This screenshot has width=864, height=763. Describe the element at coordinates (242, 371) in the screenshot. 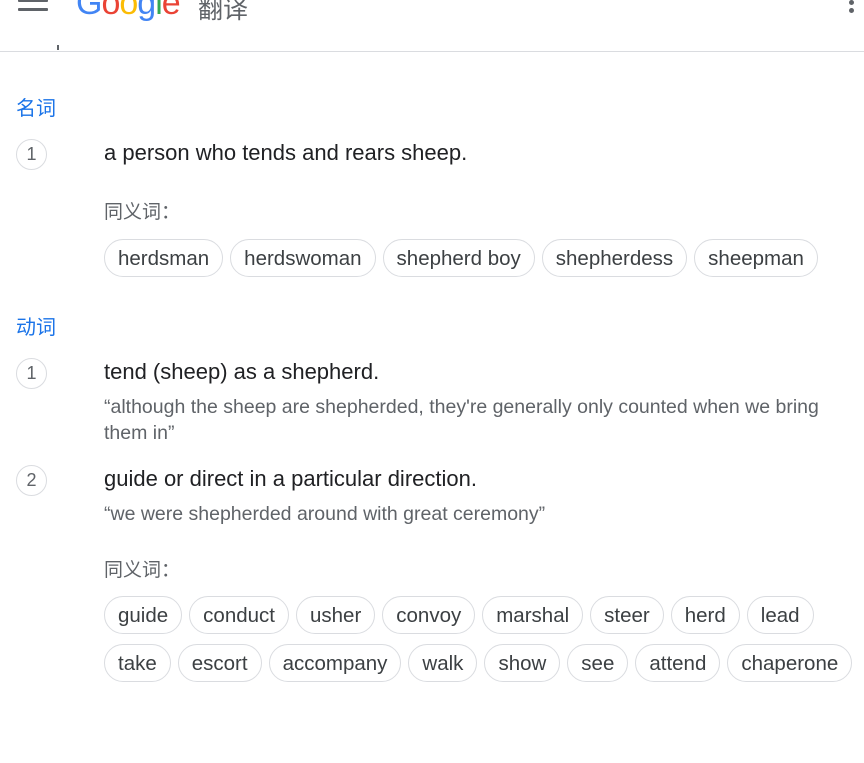

I see `definition-text: tend (sheep) as a shepherd.` at that location.